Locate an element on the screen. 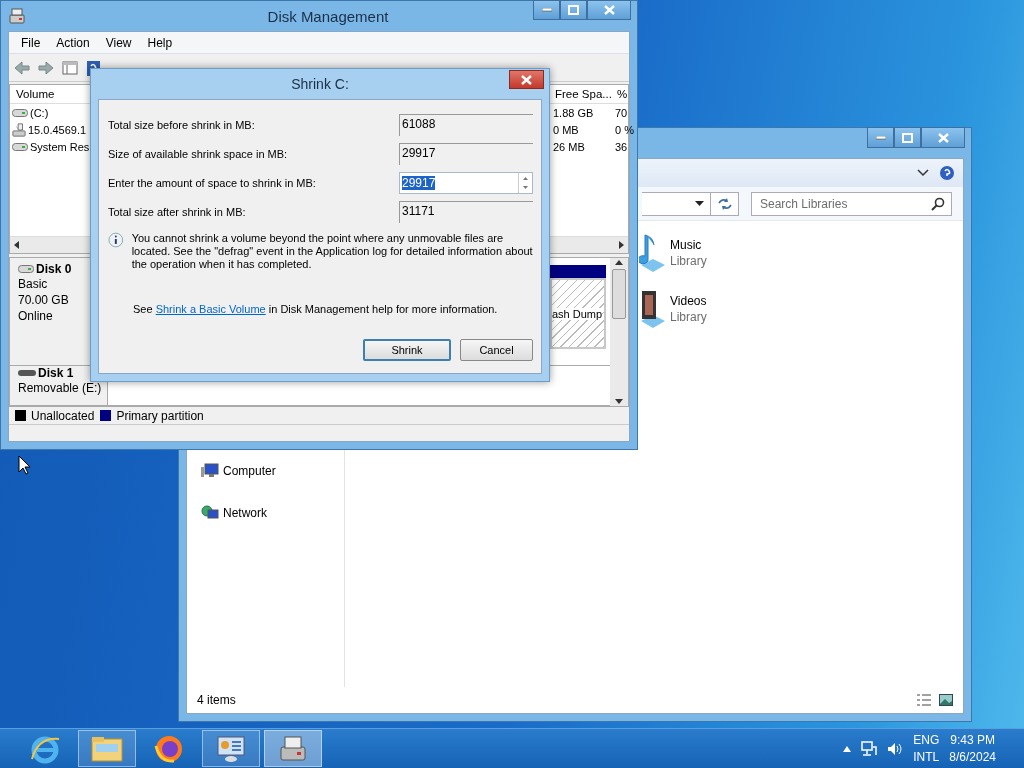 This screenshot has width=1024, height=768. clock: 9:43 PM 8/6/2024 is located at coordinates (972, 748).